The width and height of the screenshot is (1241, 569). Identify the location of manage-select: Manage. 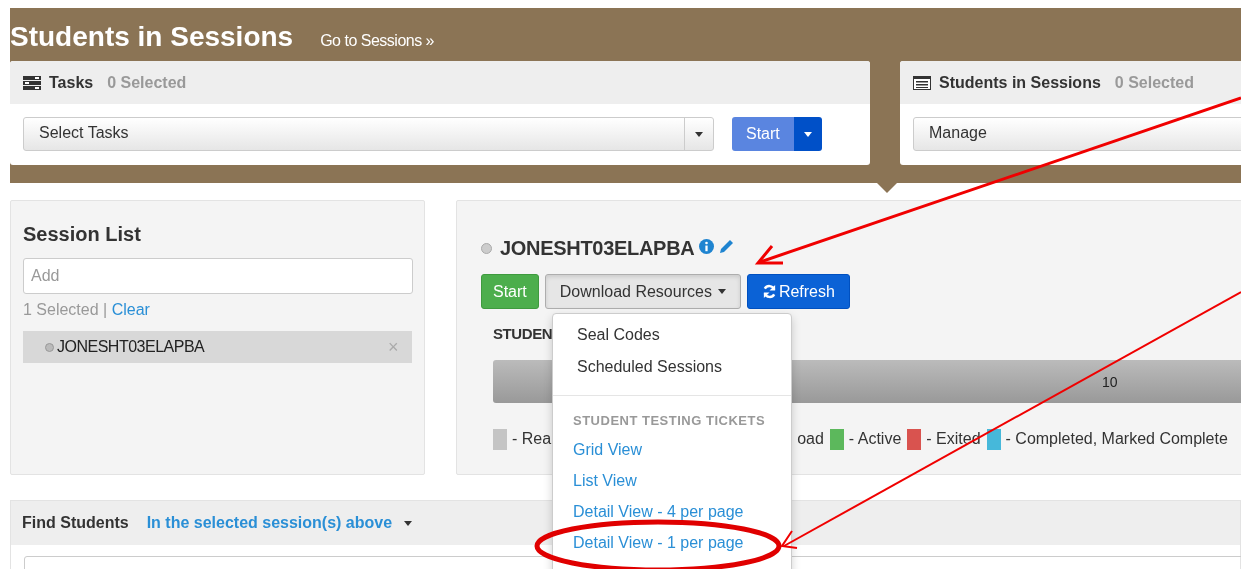
(1077, 134).